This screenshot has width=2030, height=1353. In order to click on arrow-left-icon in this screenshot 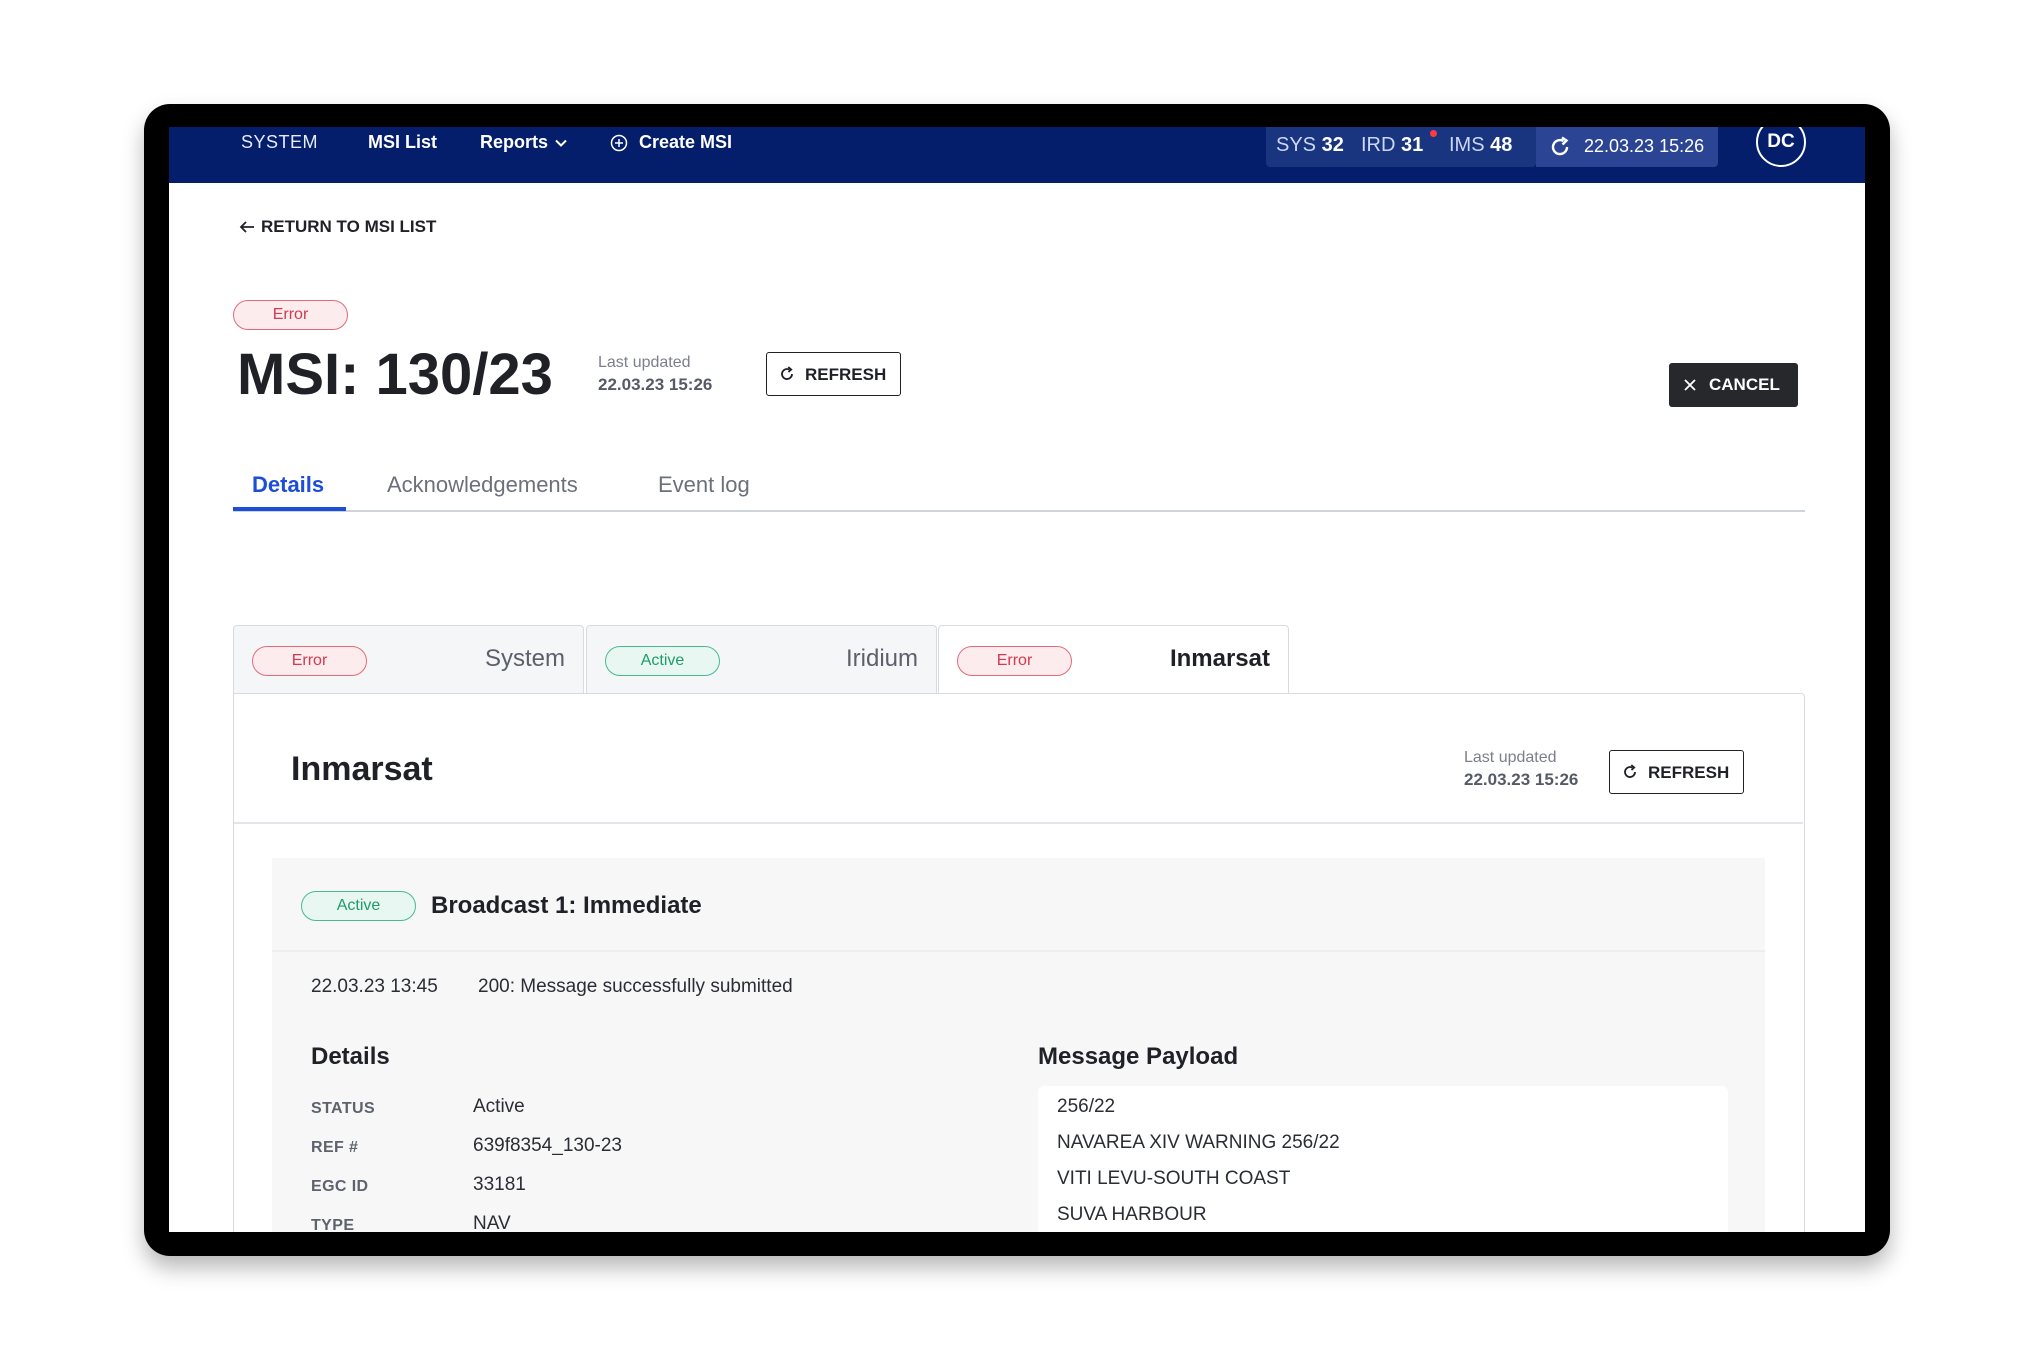, I will do `click(246, 227)`.